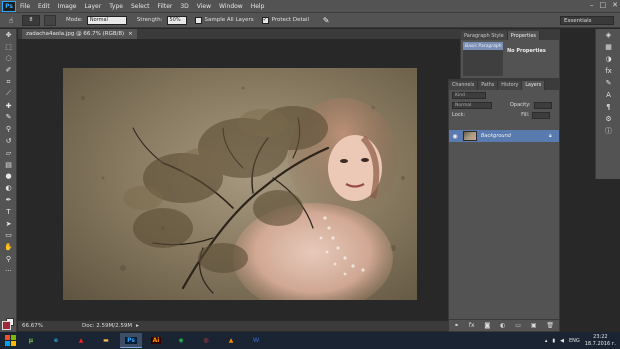 Image resolution: width=620 pixels, height=349 pixels. I want to click on protect-detail-checkbox, so click(265, 20).